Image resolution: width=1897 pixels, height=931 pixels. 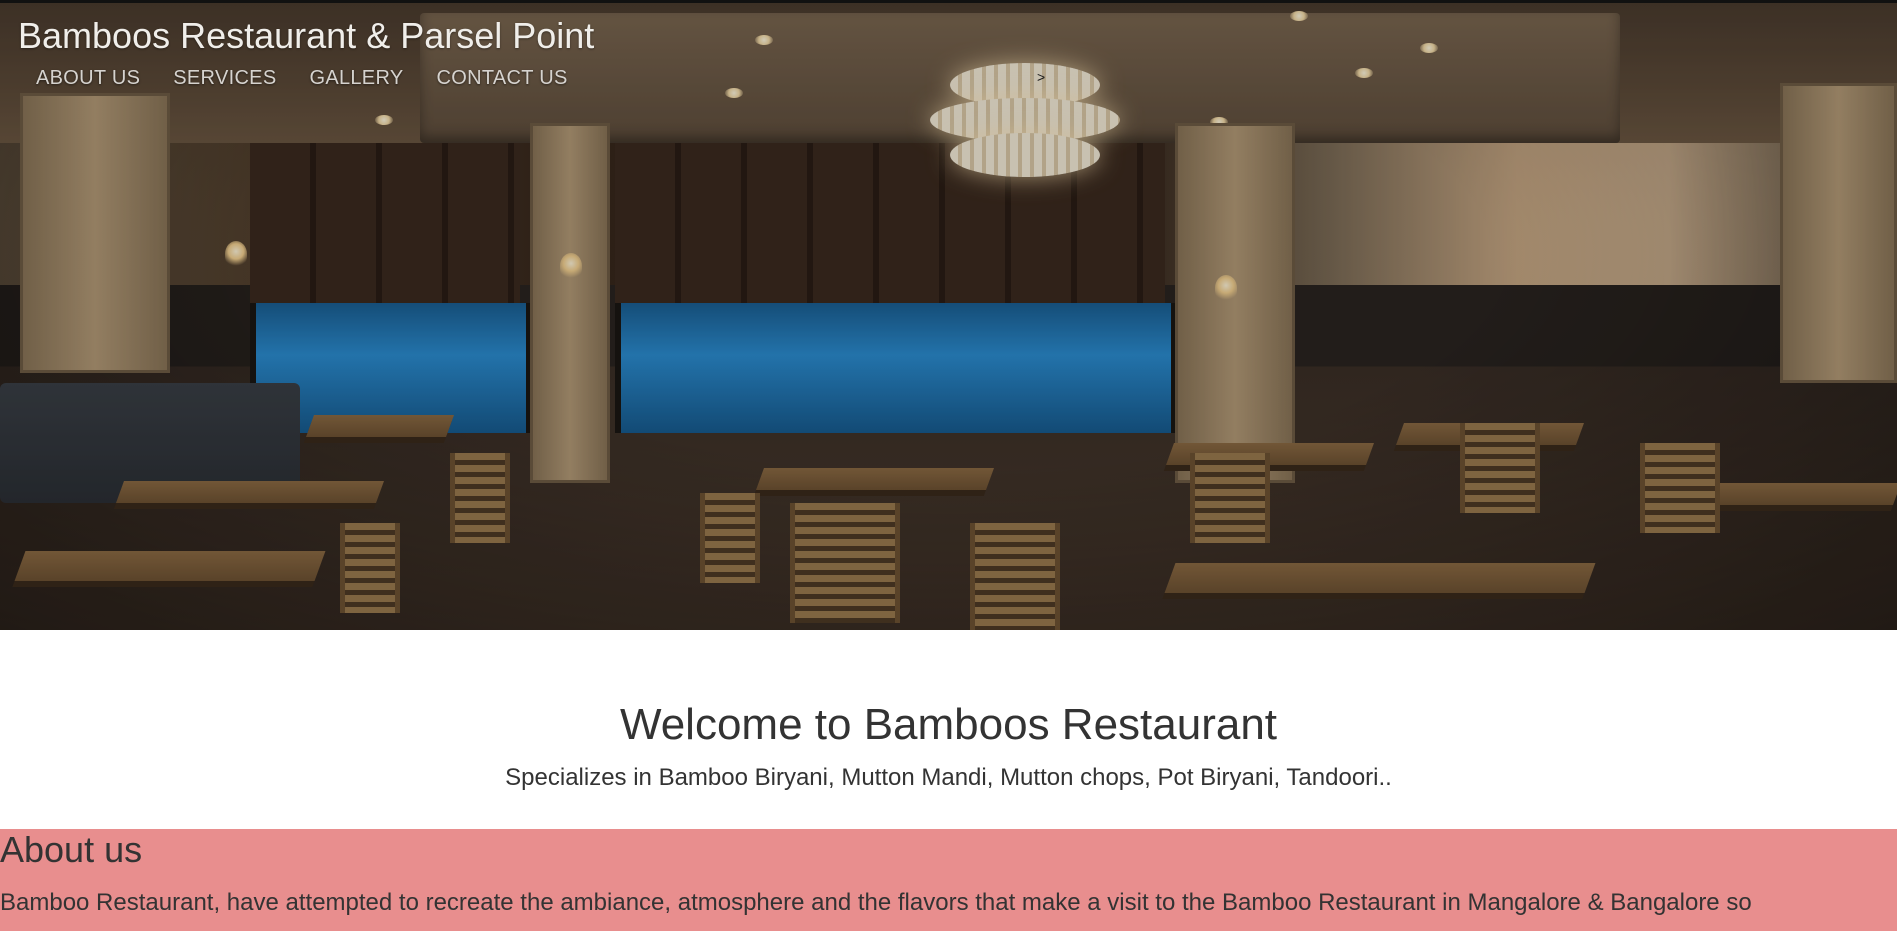 What do you see at coordinates (302, 78) in the screenshot?
I see `main-nav: ABOUT US SERVICES GALLERY CONTACT US` at bounding box center [302, 78].